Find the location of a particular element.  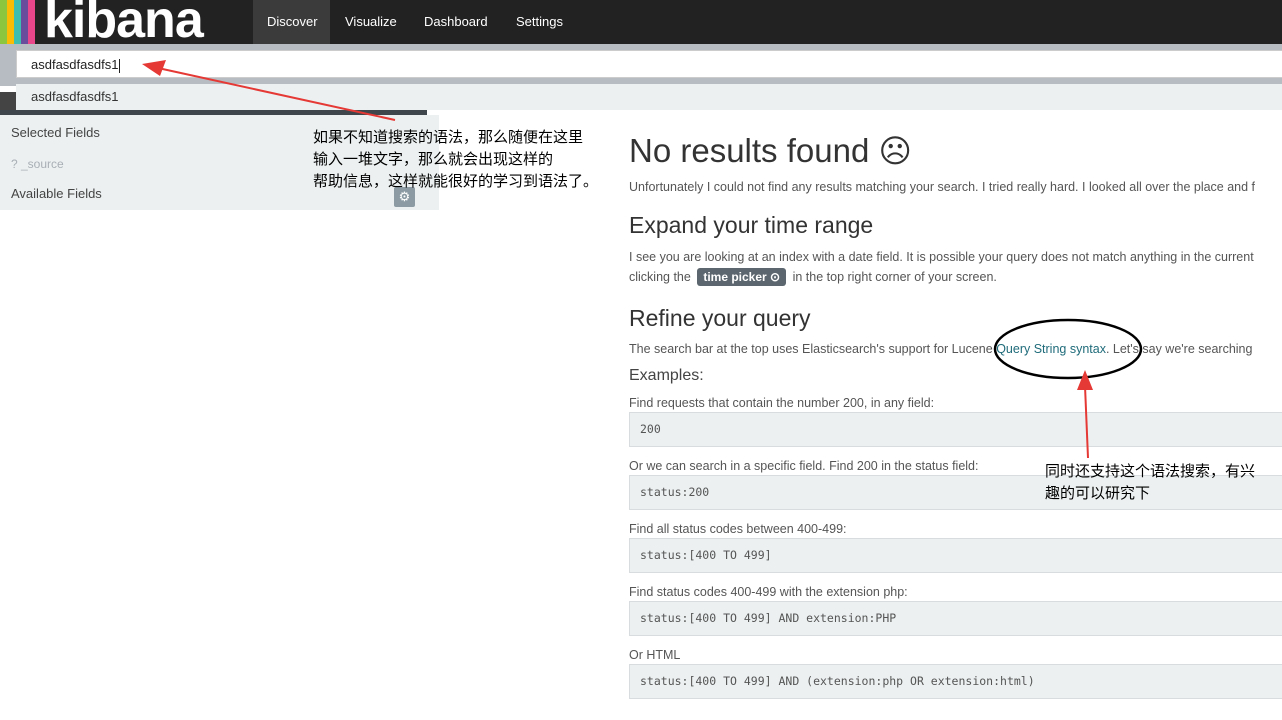

search-input-value: asdfasdfasdfs1 is located at coordinates (75, 64).